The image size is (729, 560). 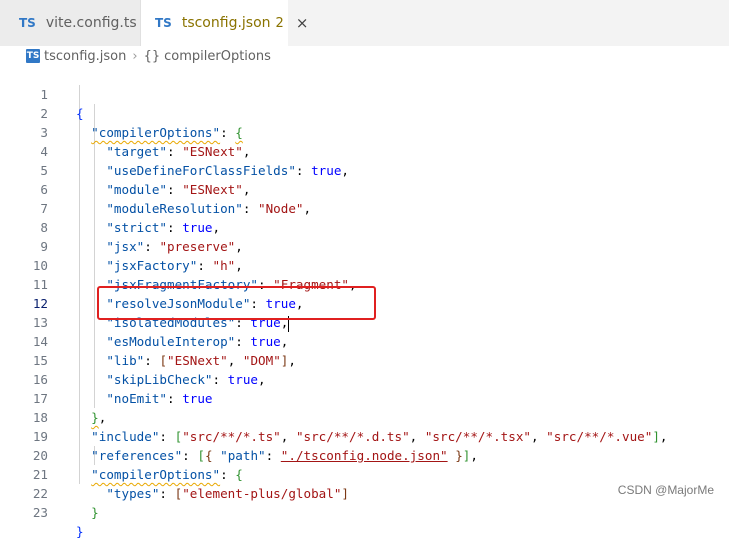 I want to click on annotation-highlight-box, so click(x=236, y=303).